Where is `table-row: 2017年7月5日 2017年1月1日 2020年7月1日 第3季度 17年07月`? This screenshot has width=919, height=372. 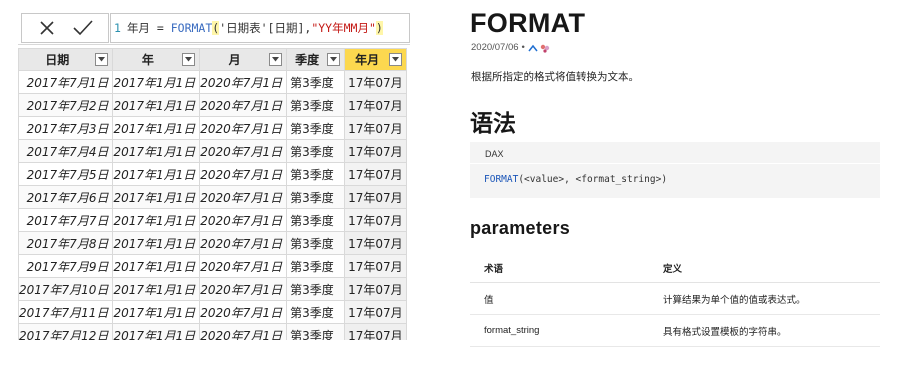 table-row: 2017年7月5日 2017年1月1日 2020年7月1日 第3季度 17年07月 is located at coordinates (213, 174).